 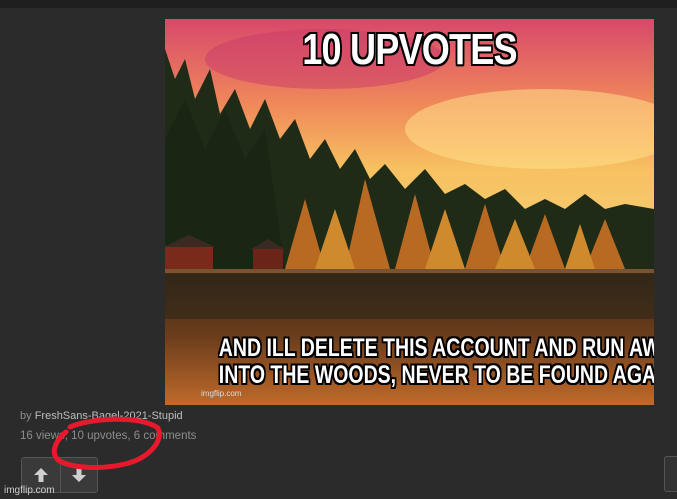 I want to click on author-link: FreshSans-Bagel-2021-Stupid, so click(x=109, y=416).